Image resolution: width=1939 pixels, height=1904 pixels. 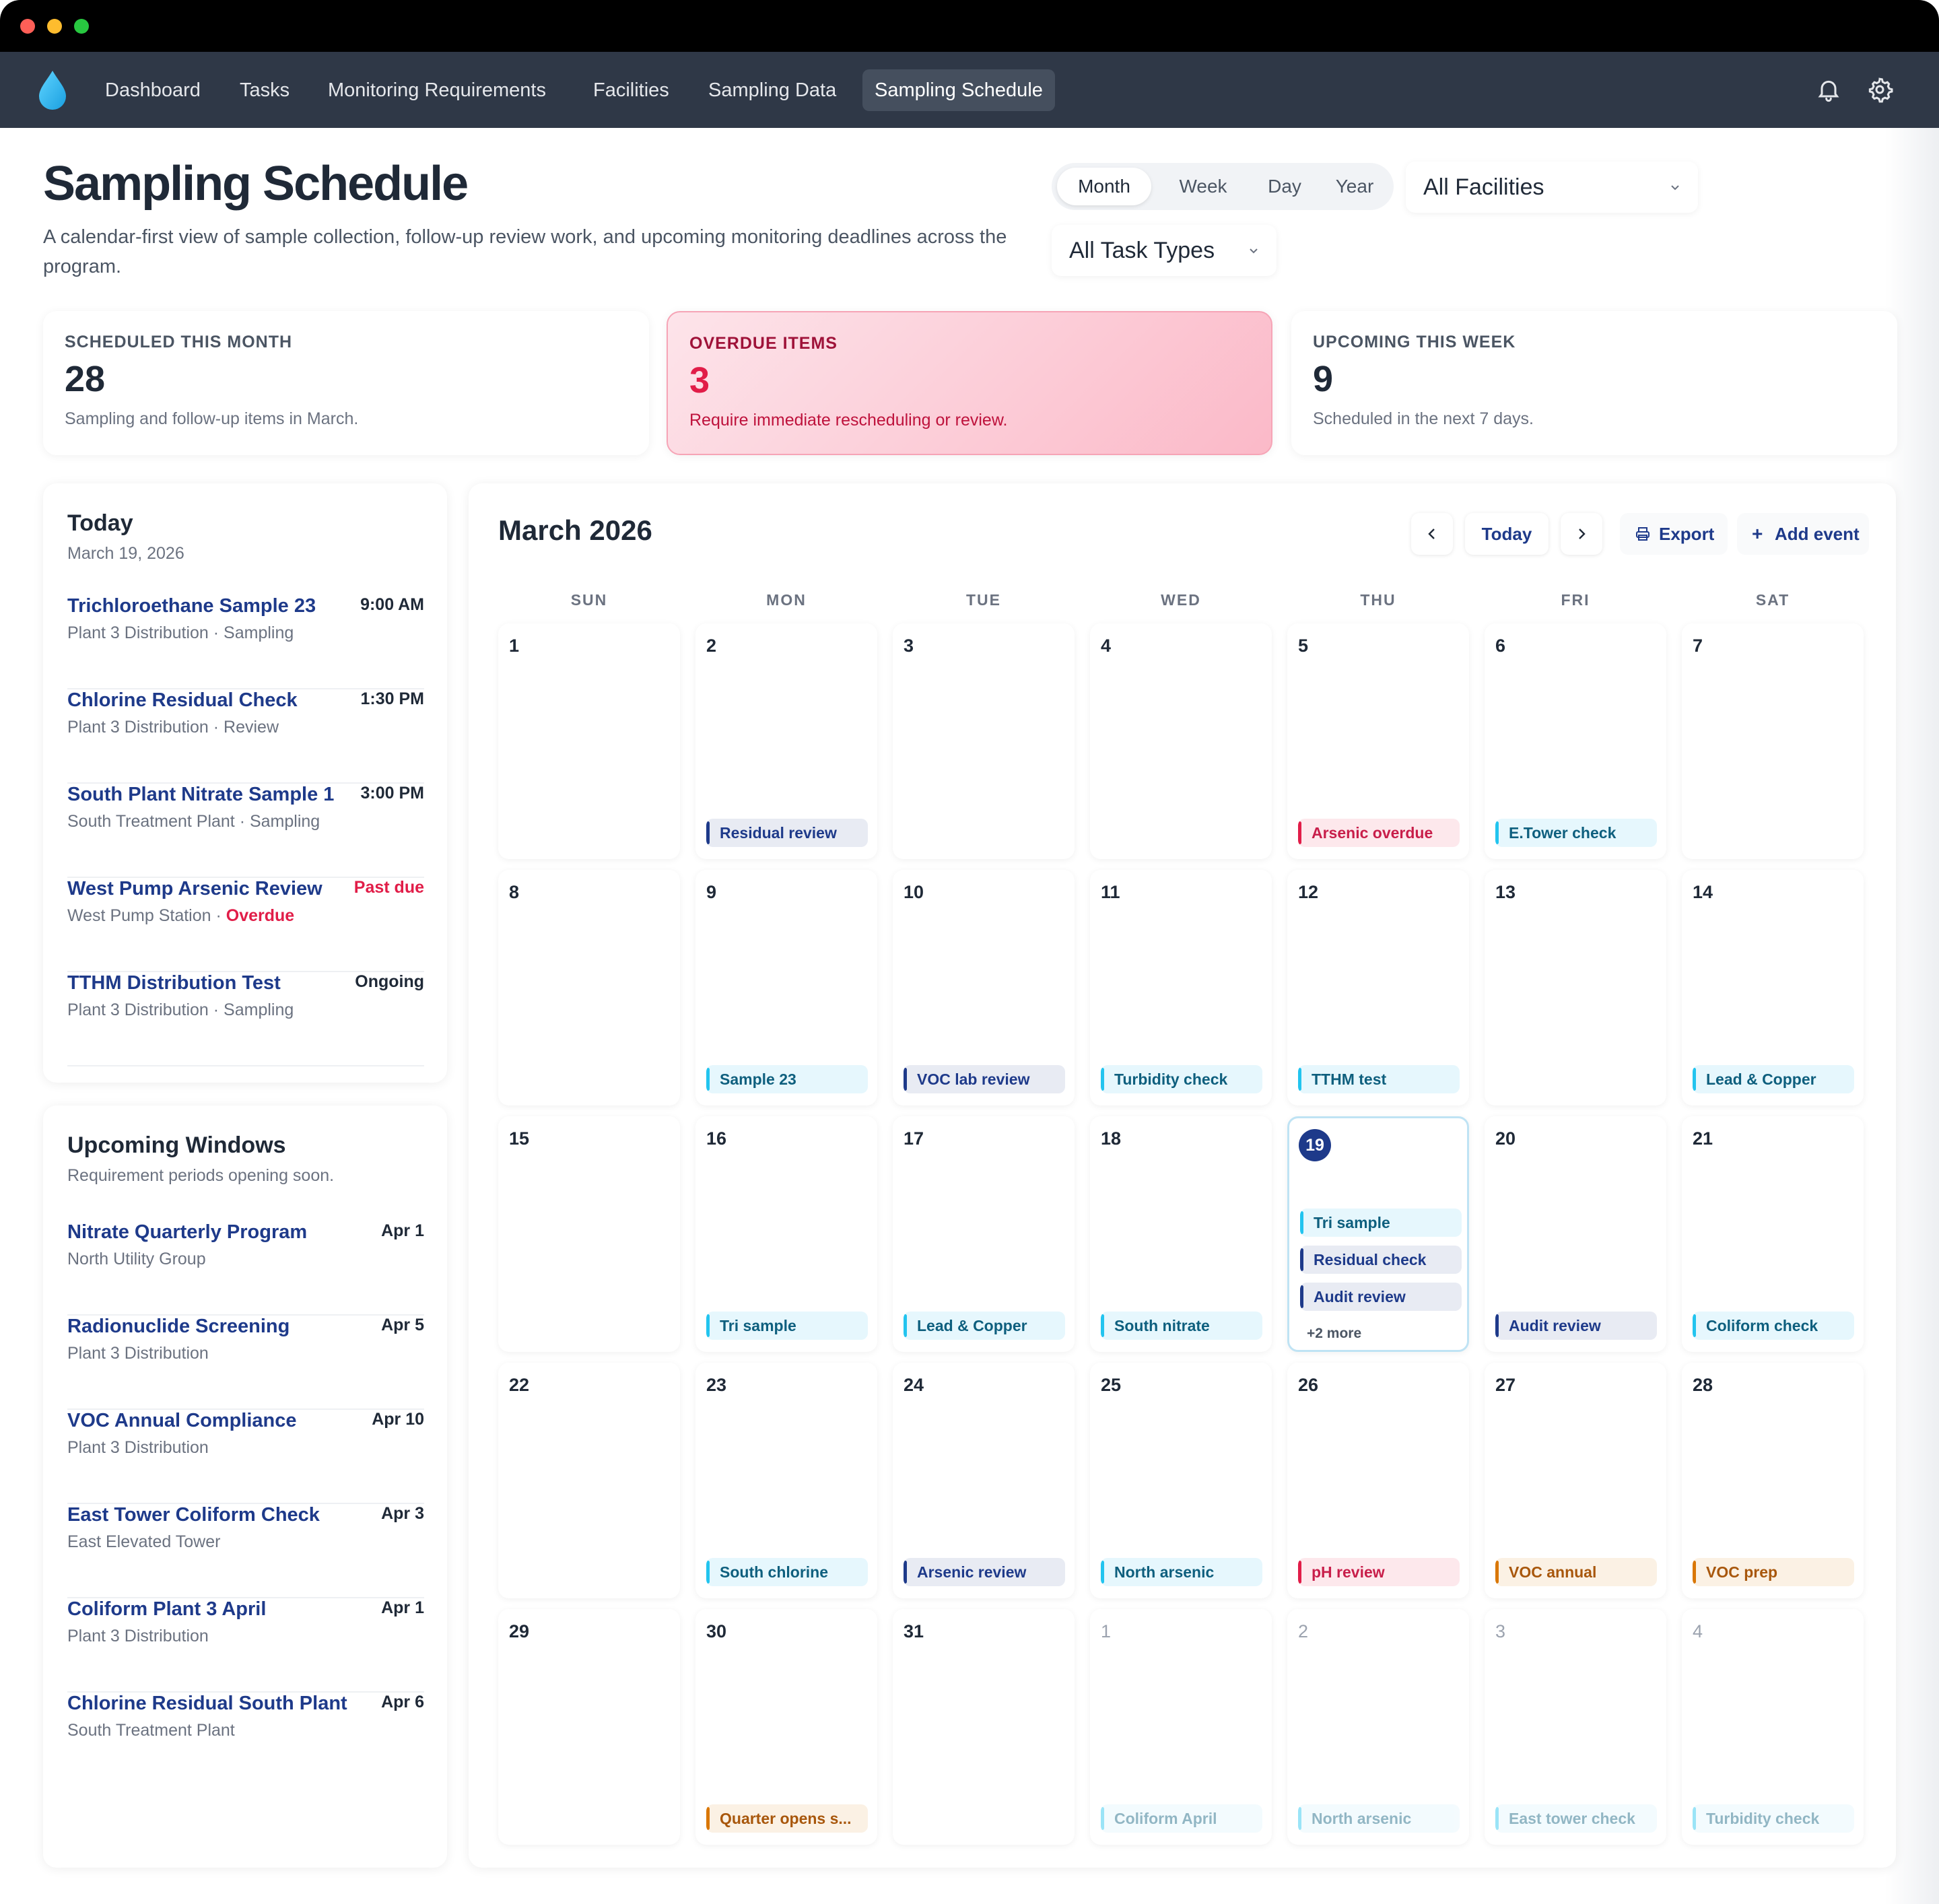 I want to click on calendar-day-cell: 26 pH review, so click(x=1378, y=1481).